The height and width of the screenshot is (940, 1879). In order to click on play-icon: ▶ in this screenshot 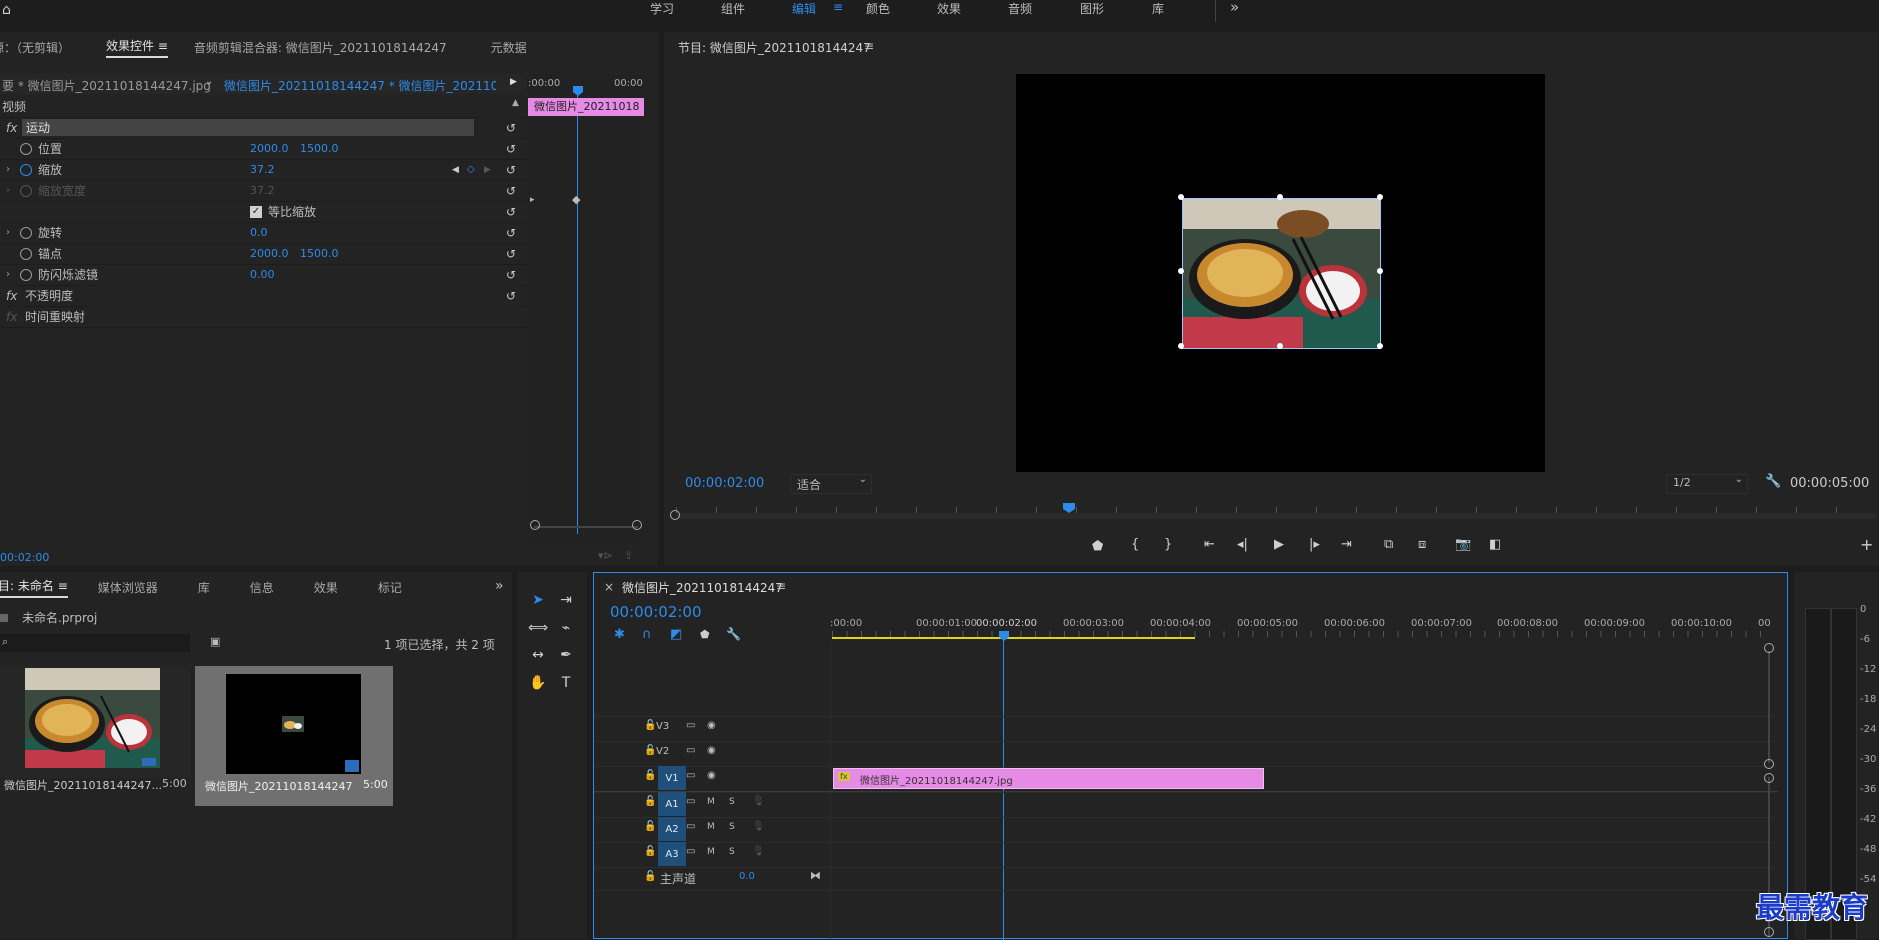, I will do `click(1279, 544)`.